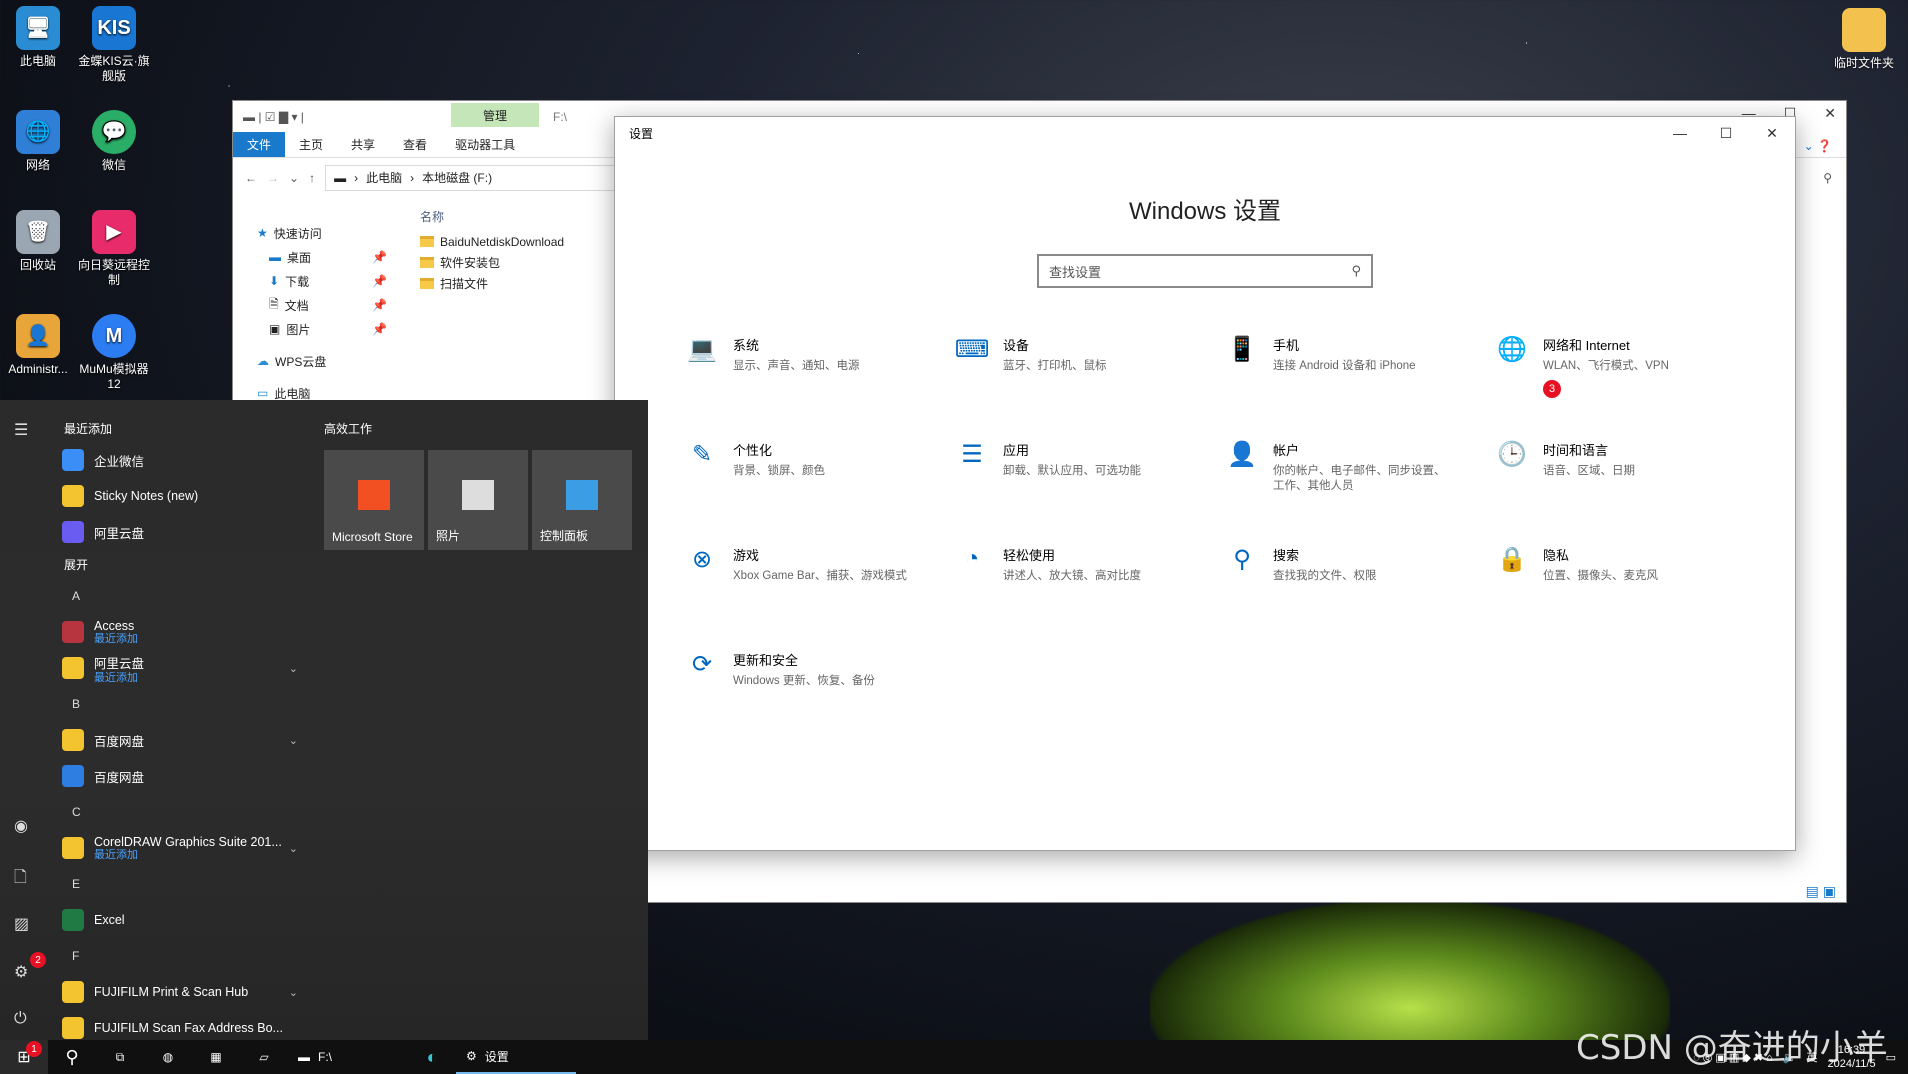 The image size is (1908, 1074). Describe the element at coordinates (187, 848) in the screenshot. I see `start-app-item: CorelDRAW Graphics Suite 201... 最近添加 ⌄` at that location.